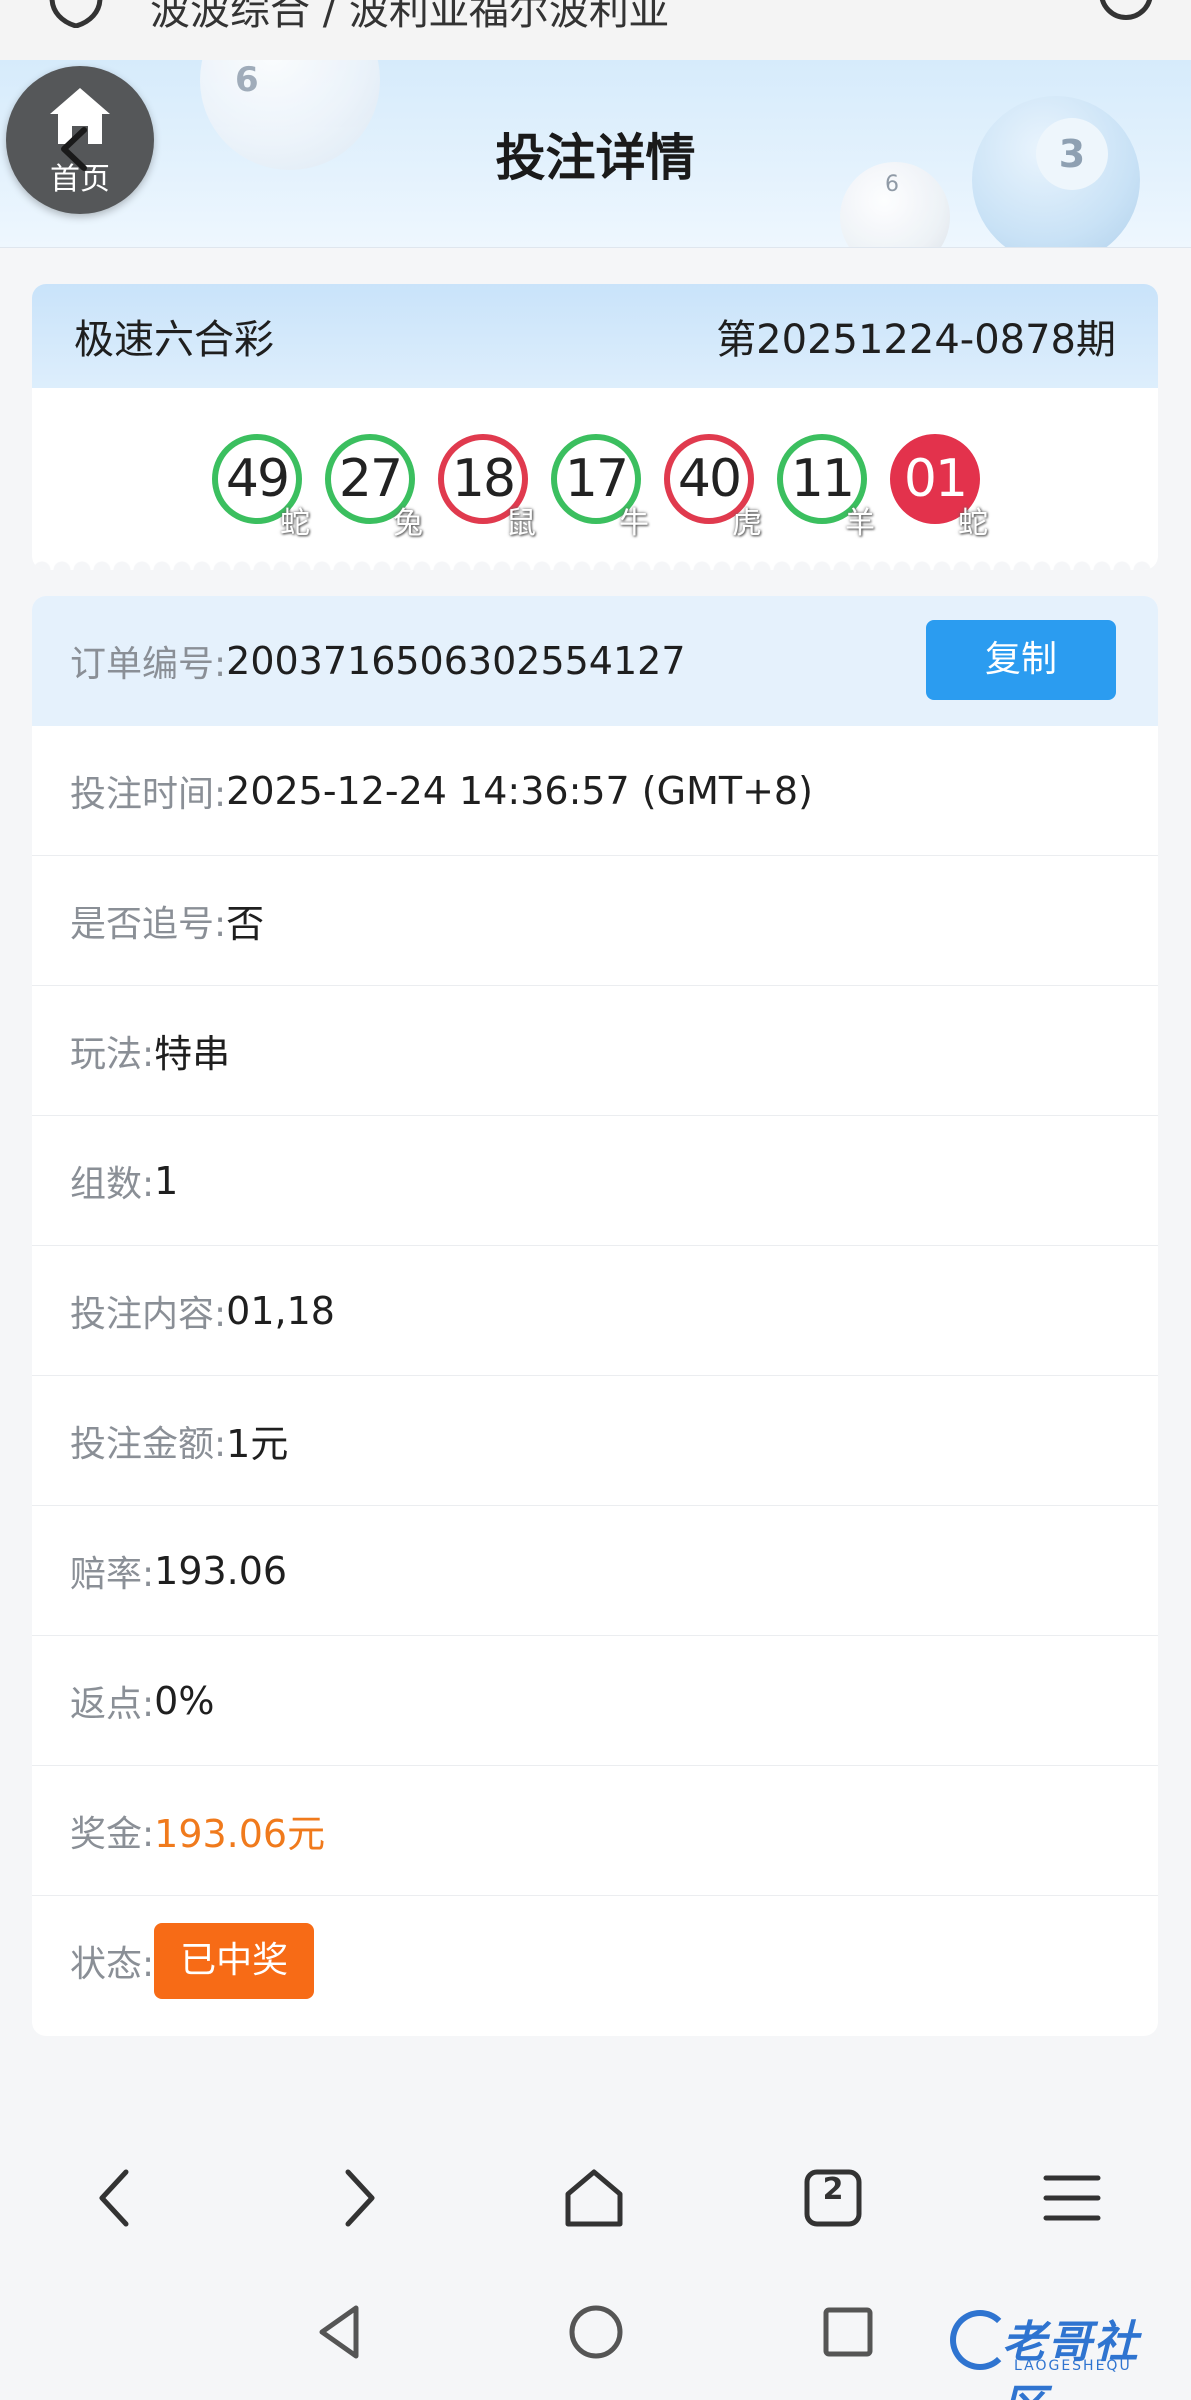 Image resolution: width=1191 pixels, height=2400 pixels. Describe the element at coordinates (408, 523) in the screenshot. I see `zodiac-label: 兔` at that location.